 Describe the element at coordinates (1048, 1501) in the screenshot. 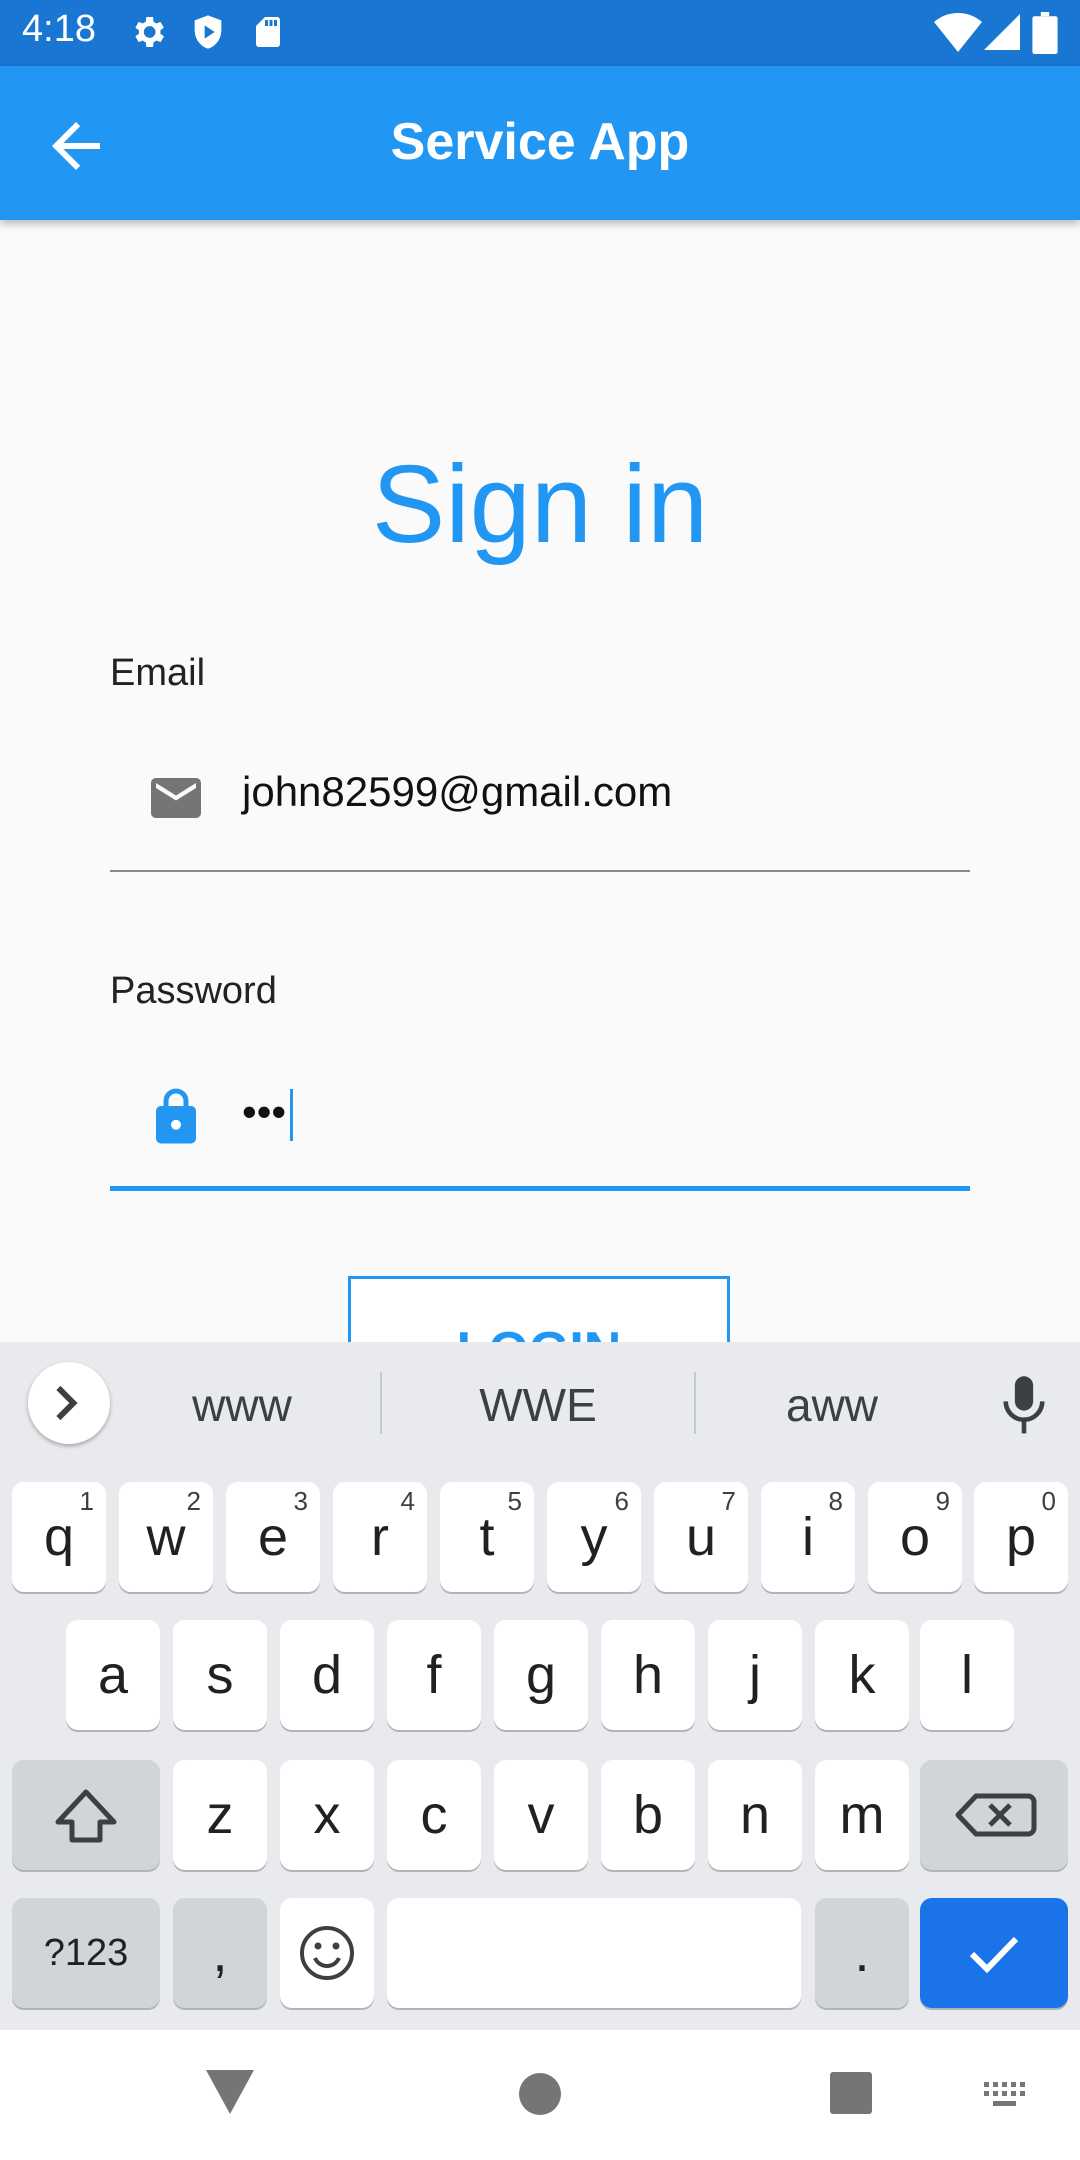

I see `key-hint: 0` at that location.